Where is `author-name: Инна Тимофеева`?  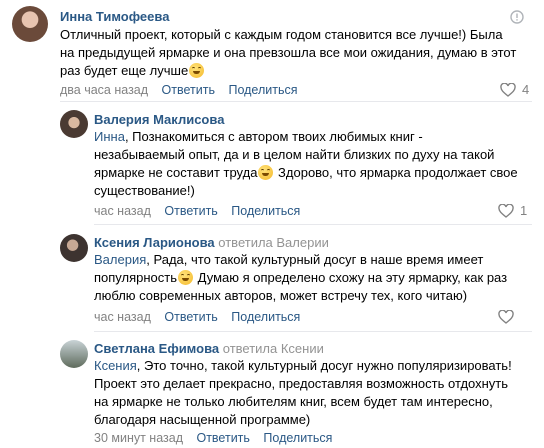 author-name: Инна Тимофеева is located at coordinates (114, 16).